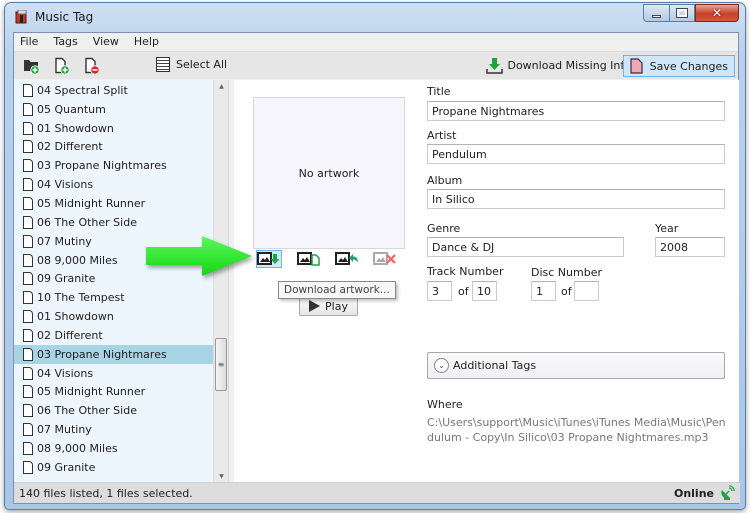 The width and height of the screenshot is (750, 513). Describe the element at coordinates (569, 65) in the screenshot. I see `download-missing-label: Download Missing Info` at that location.